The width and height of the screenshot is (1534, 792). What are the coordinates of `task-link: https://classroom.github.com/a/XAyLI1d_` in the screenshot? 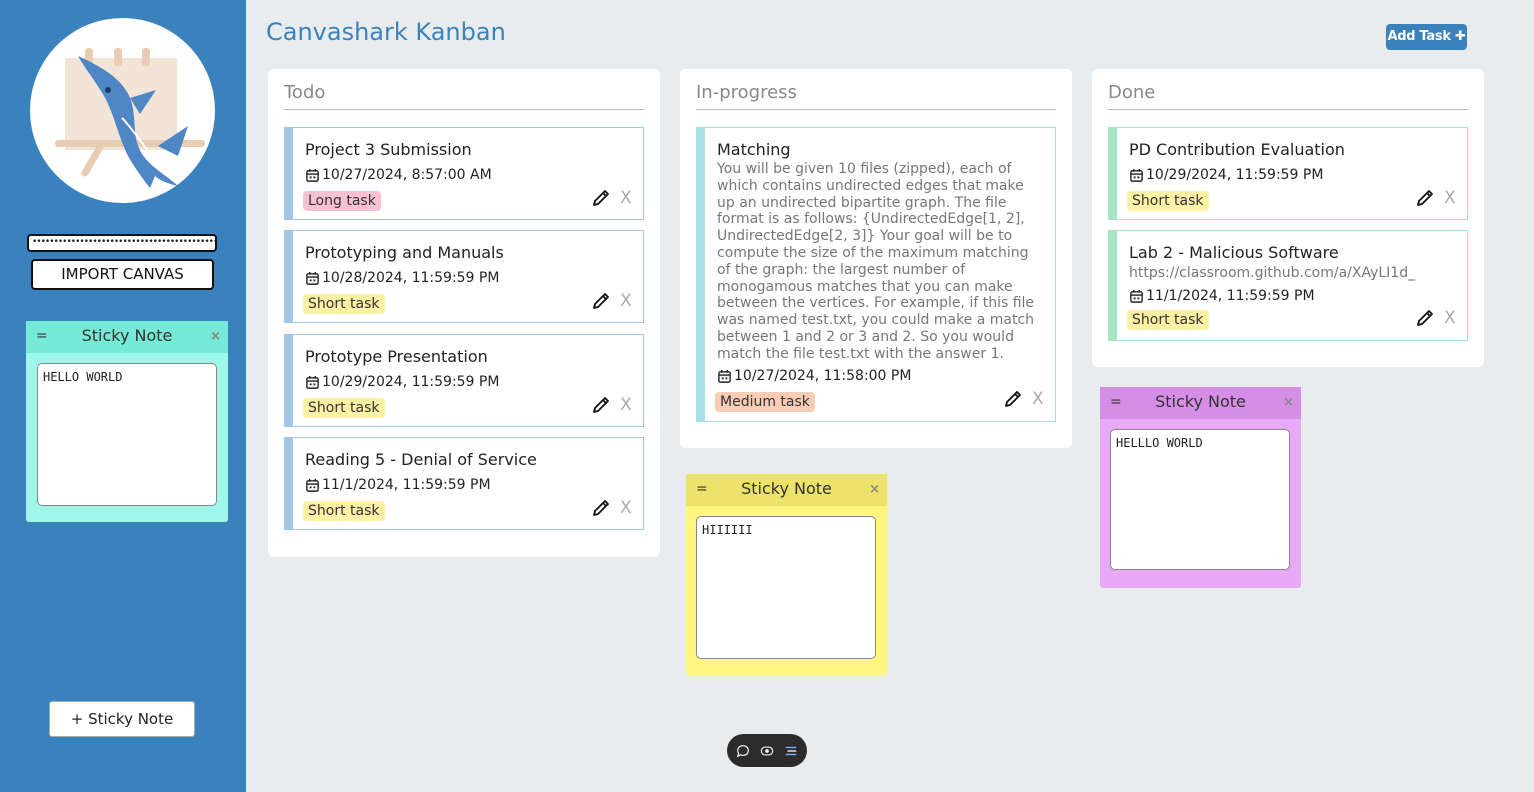 It's located at (1272, 273).